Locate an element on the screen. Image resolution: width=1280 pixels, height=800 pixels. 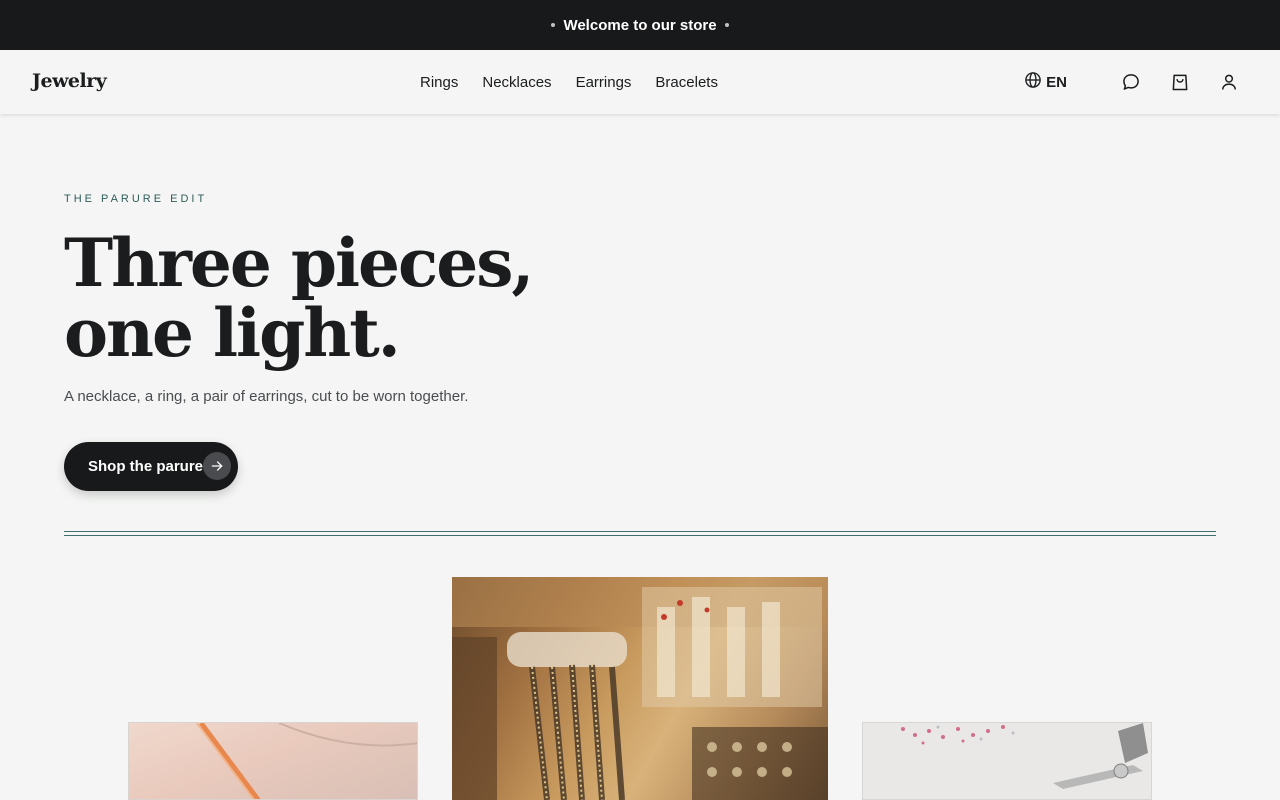
nav-rings: Rings is located at coordinates (439, 82).